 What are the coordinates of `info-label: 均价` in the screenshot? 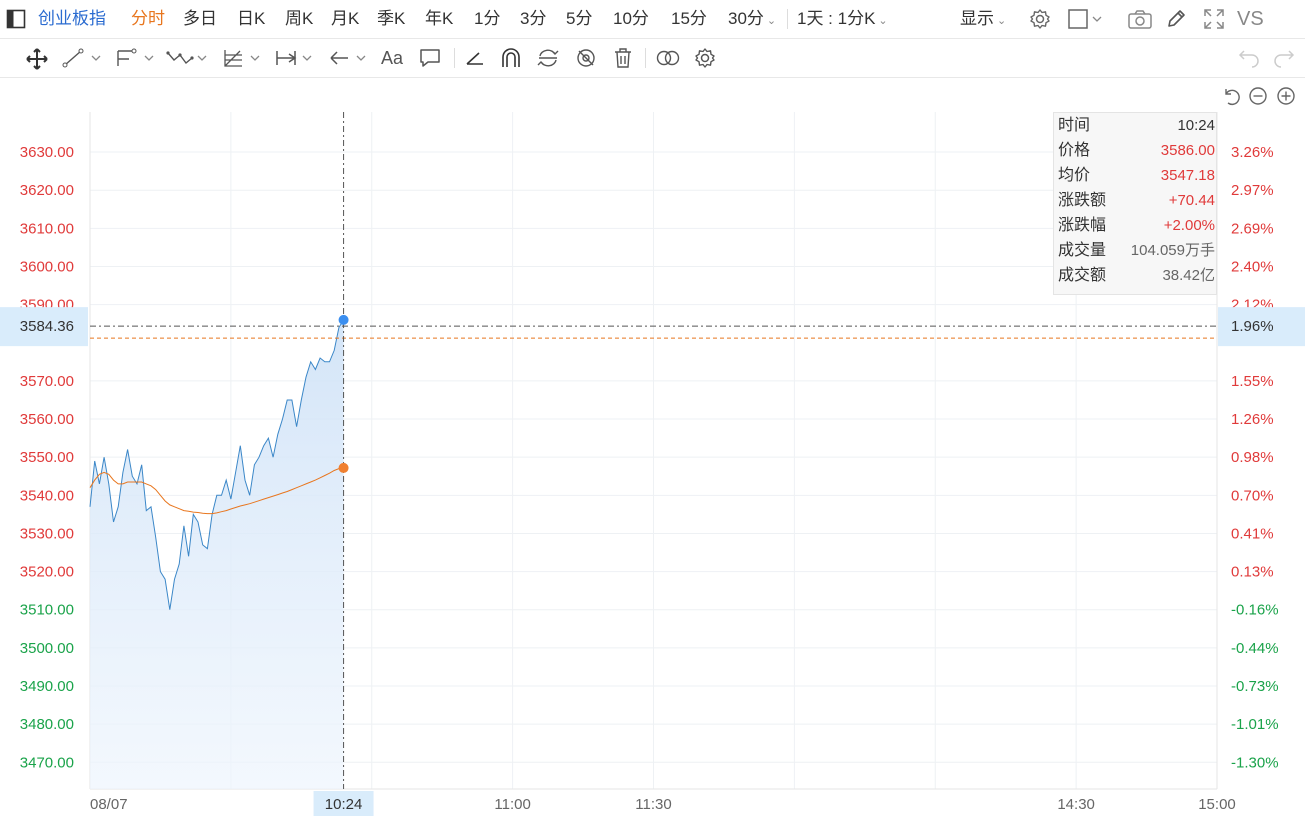 It's located at (1074, 175).